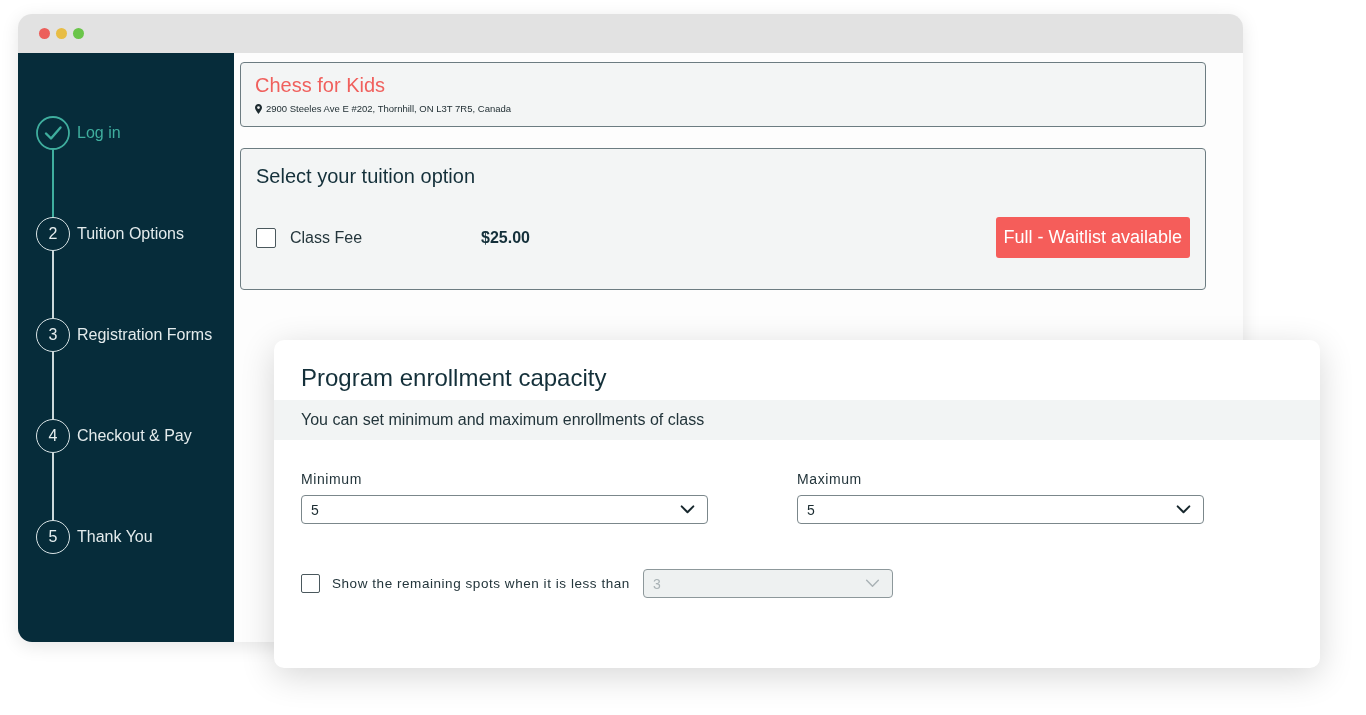  Describe the element at coordinates (797, 420) in the screenshot. I see `panel-subtitle: You can set minimum and maximum enrollments of class` at that location.